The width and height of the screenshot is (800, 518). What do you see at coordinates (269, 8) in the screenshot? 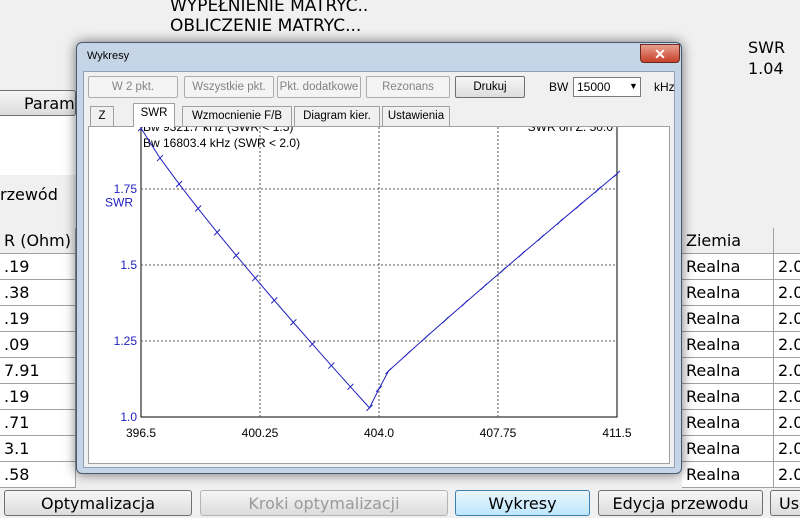
I see `status-line-1: WYPEŁNIENIE MATRYC..` at bounding box center [269, 8].